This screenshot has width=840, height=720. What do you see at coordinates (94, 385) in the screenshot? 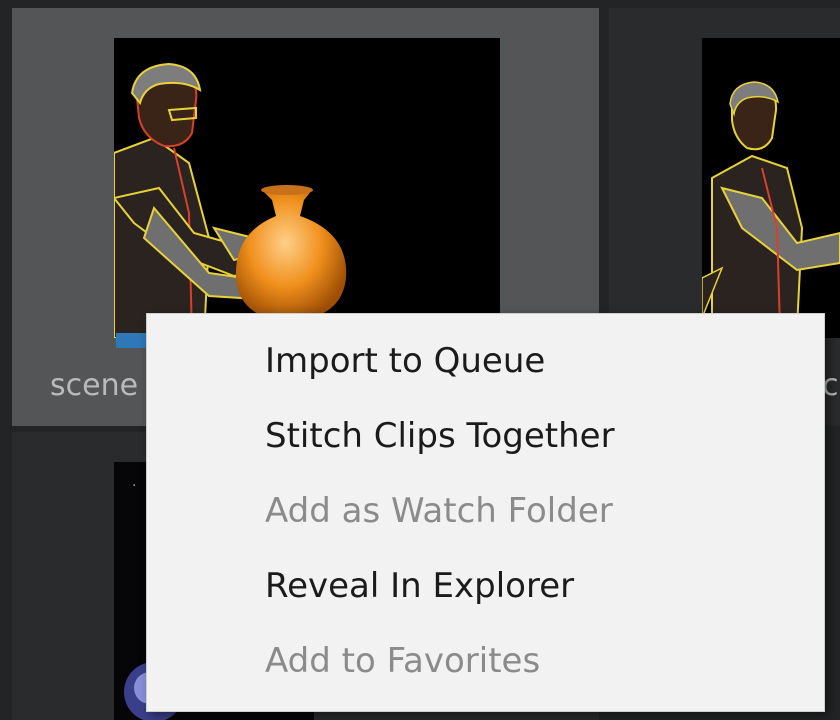
I see `clip-name: scene` at bounding box center [94, 385].